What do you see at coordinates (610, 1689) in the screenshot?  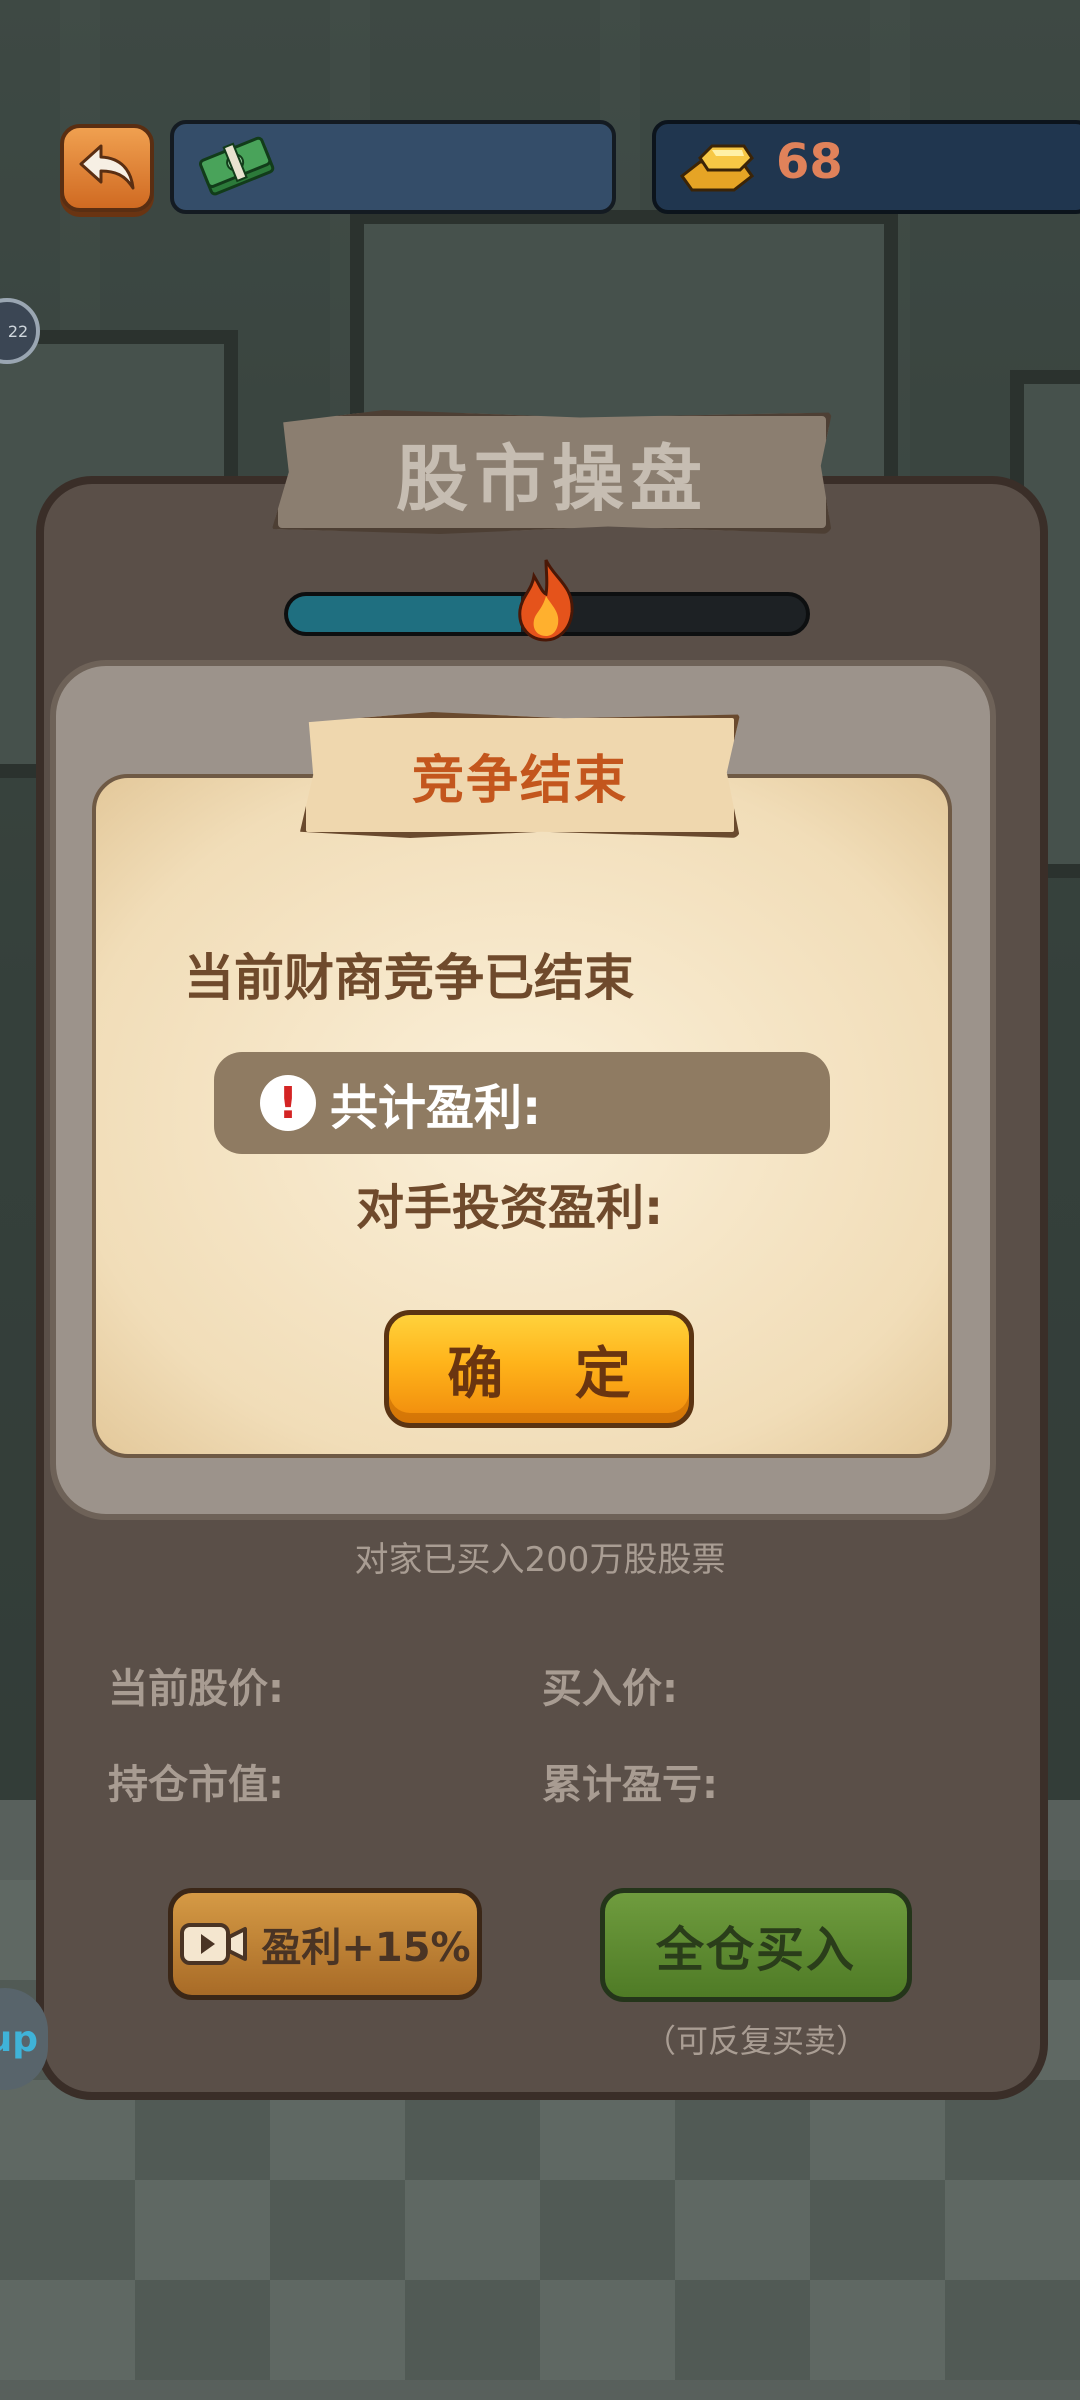 I see `buy-price-label: 买入价:` at bounding box center [610, 1689].